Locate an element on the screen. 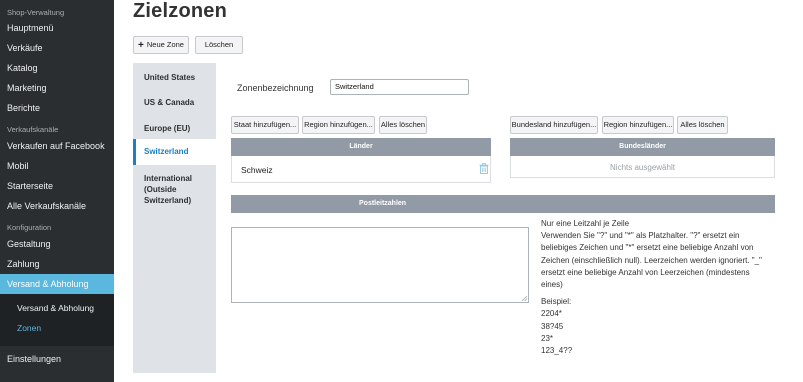  new-zone-label: Neue Zone is located at coordinates (165, 44).